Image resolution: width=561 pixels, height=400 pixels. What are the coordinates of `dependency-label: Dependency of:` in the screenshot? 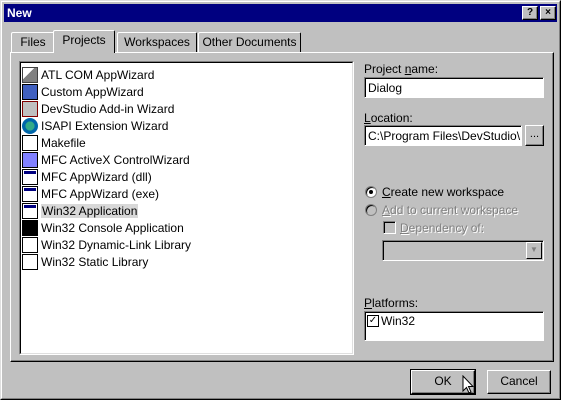 It's located at (442, 228).